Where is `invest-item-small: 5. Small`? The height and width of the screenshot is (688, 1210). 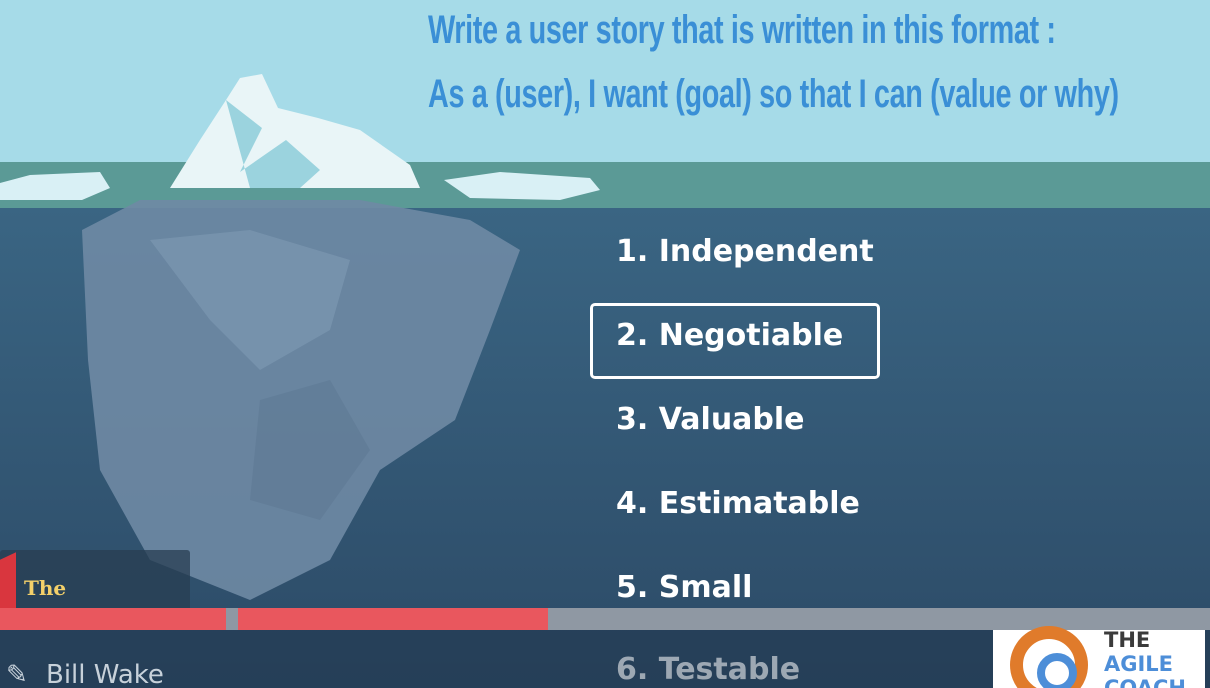 invest-item-small: 5. Small is located at coordinates (684, 587).